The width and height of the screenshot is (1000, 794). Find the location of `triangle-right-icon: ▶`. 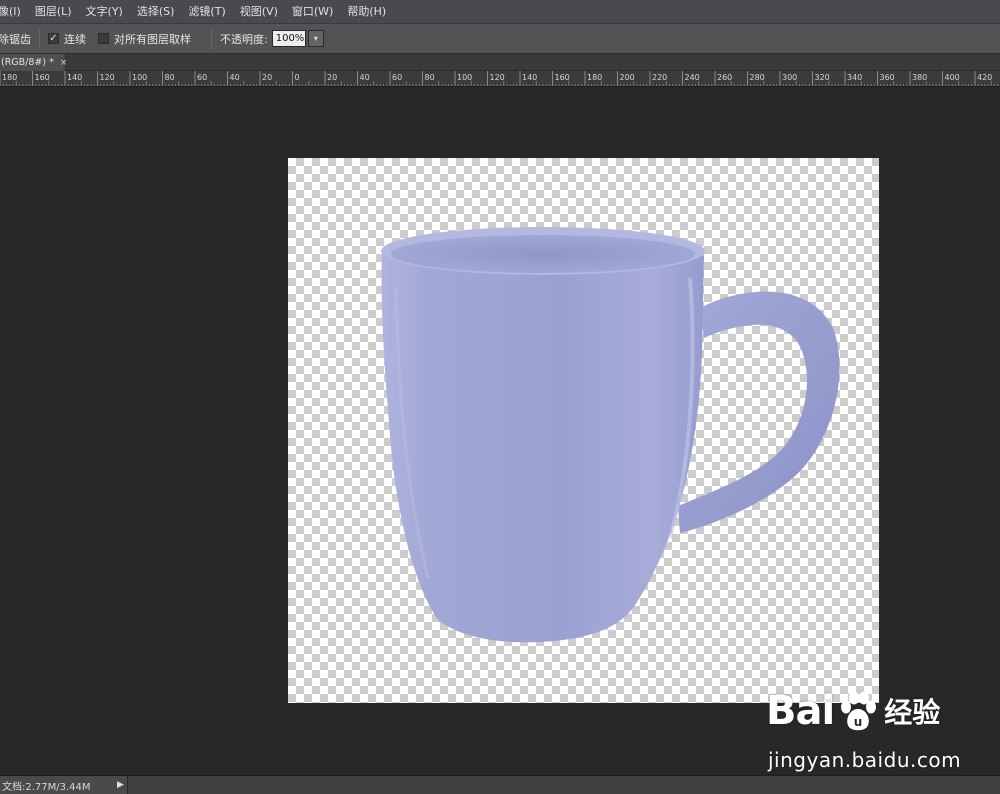

triangle-right-icon: ▶ is located at coordinates (120, 785).